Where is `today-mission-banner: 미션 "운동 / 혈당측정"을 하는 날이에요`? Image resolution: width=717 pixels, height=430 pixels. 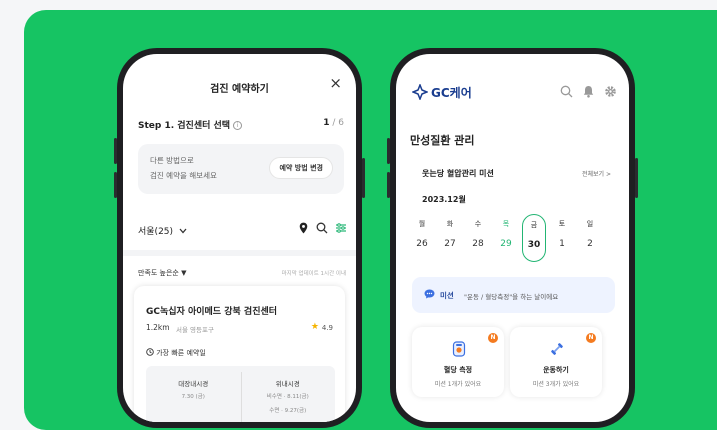 today-mission-banner: 미션 "운동 / 혈당측정"을 하는 날이에요 is located at coordinates (513, 295).